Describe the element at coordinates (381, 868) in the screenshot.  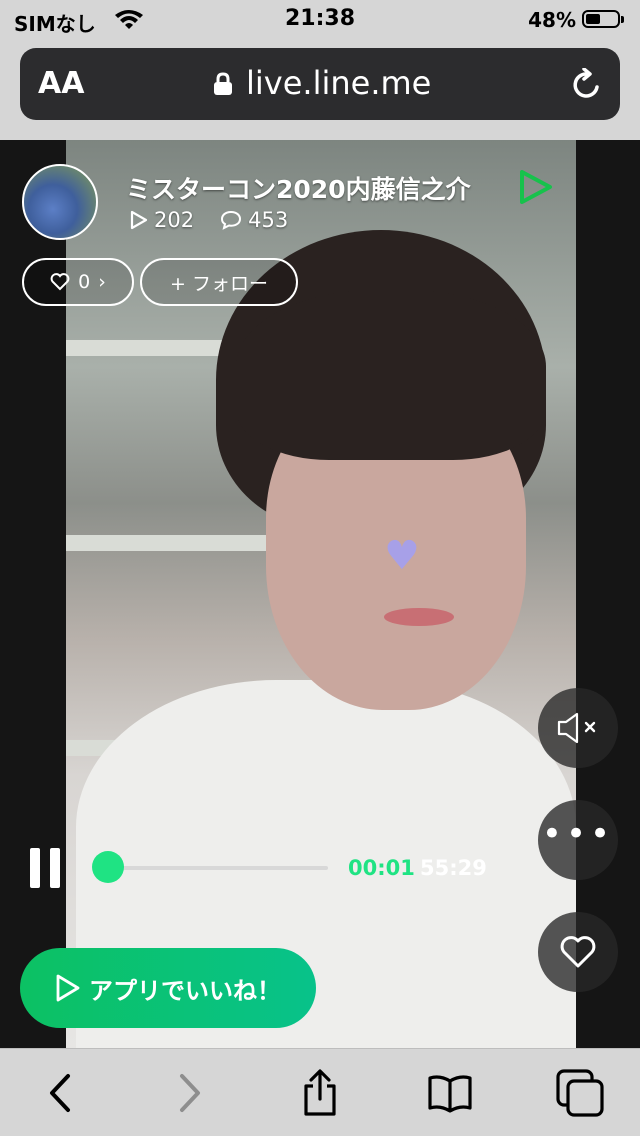
I see `current-time: 00:01` at that location.